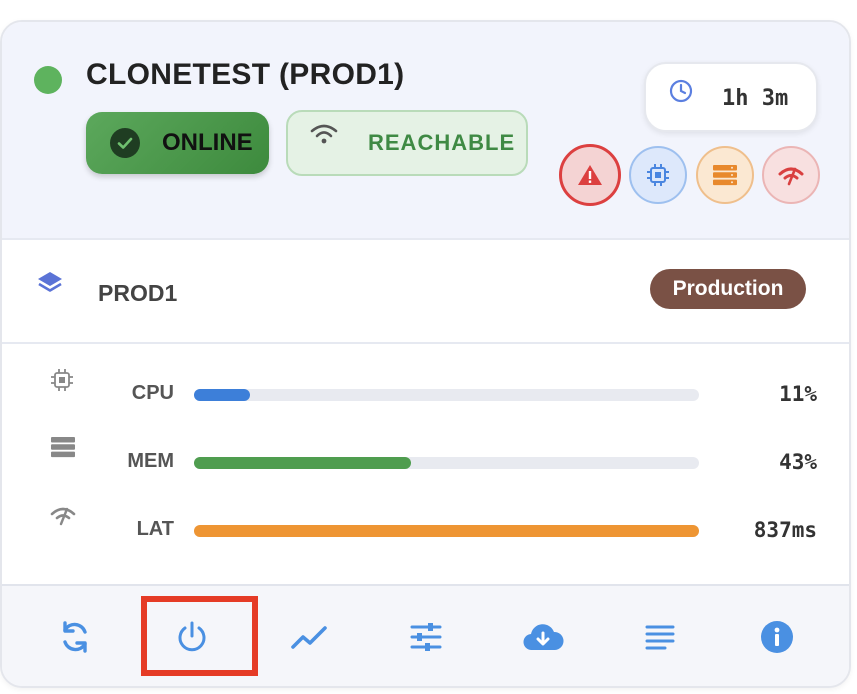 Image resolution: width=857 pixels, height=694 pixels. What do you see at coordinates (681, 93) in the screenshot?
I see `clock-icon` at bounding box center [681, 93].